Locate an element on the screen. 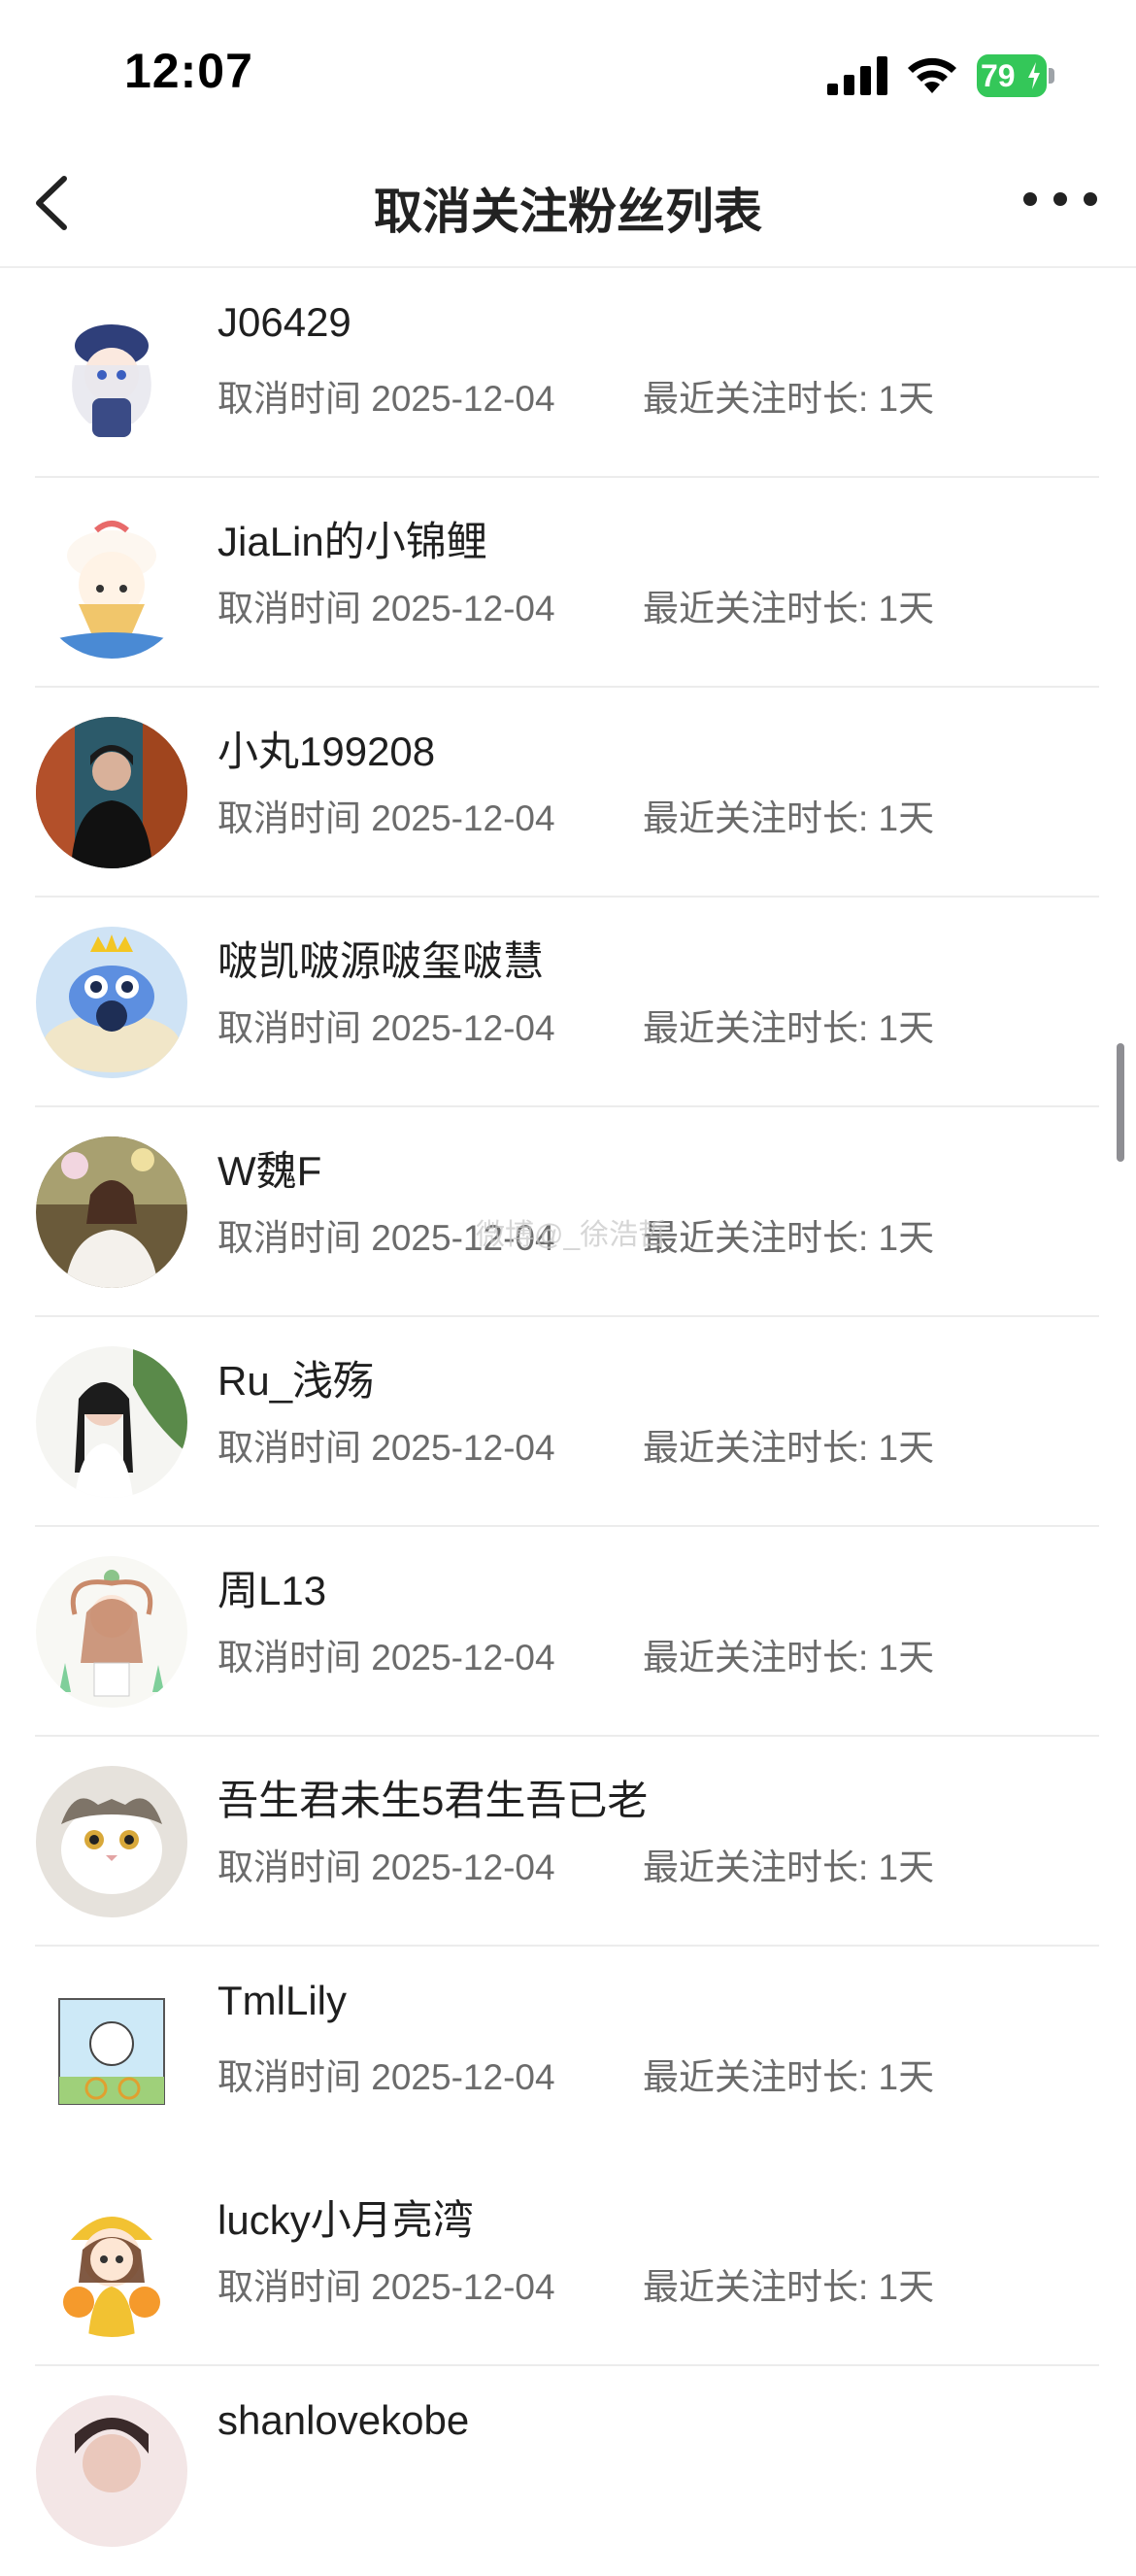 Image resolution: width=1136 pixels, height=2576 pixels. user-name: TmlLily is located at coordinates (282, 2001).